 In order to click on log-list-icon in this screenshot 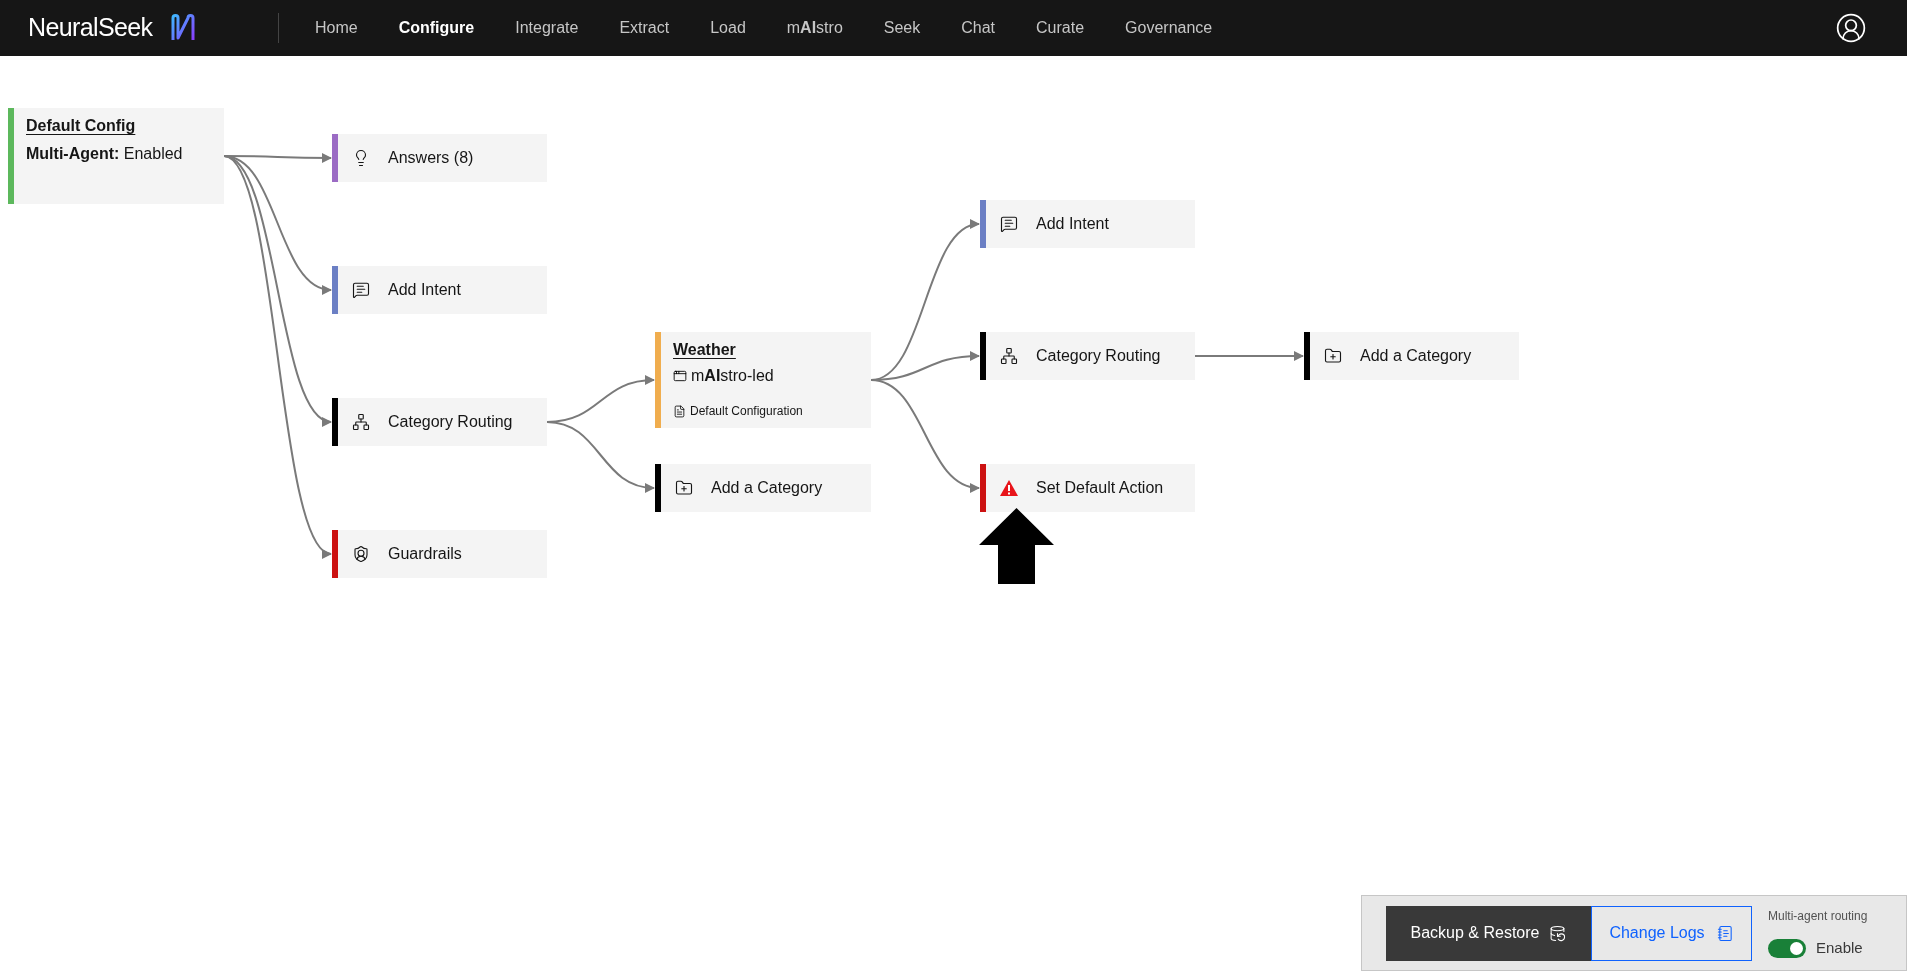, I will do `click(1725, 933)`.